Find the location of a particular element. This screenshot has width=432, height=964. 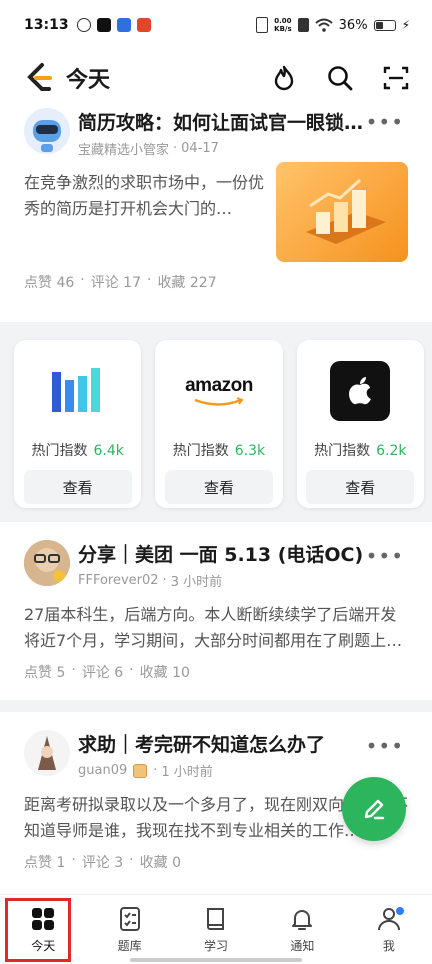

flame-icon is located at coordinates (284, 78).